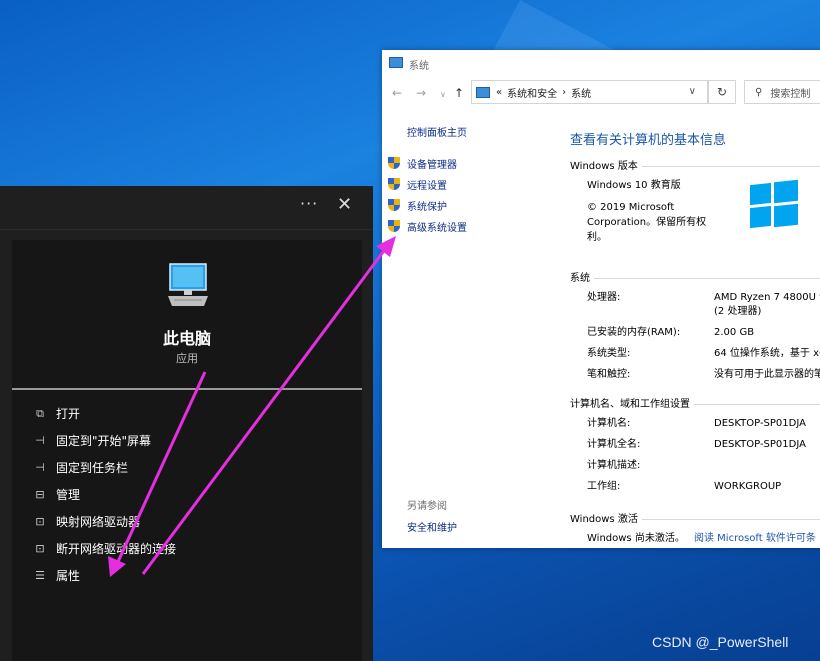  What do you see at coordinates (104, 441) in the screenshot?
I see `menu-item-label: 固定到"开始"屏幕` at bounding box center [104, 441].